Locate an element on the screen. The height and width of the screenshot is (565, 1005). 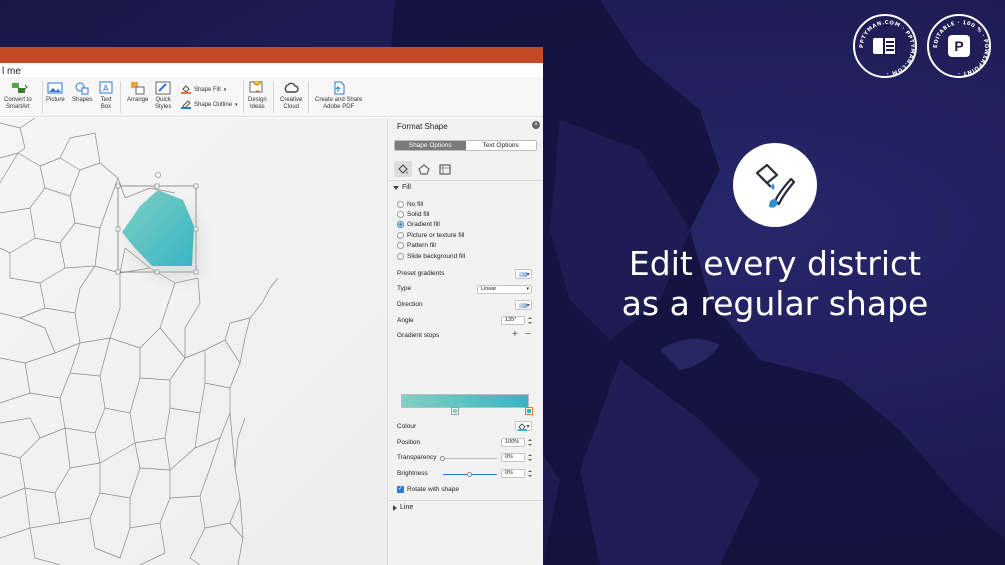
fill-section-header: Fill is located at coordinates (402, 187).